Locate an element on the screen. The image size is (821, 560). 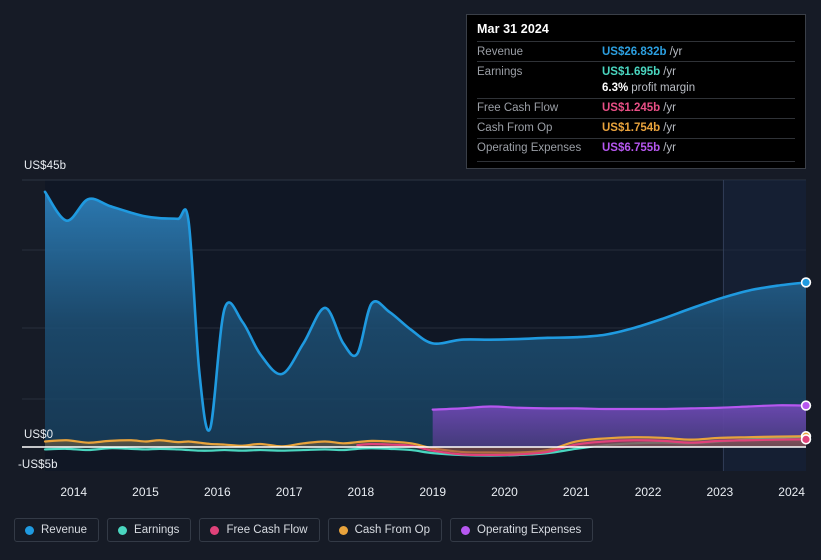
legend-item-cash-from-op: Cash From Op is located at coordinates (385, 530).